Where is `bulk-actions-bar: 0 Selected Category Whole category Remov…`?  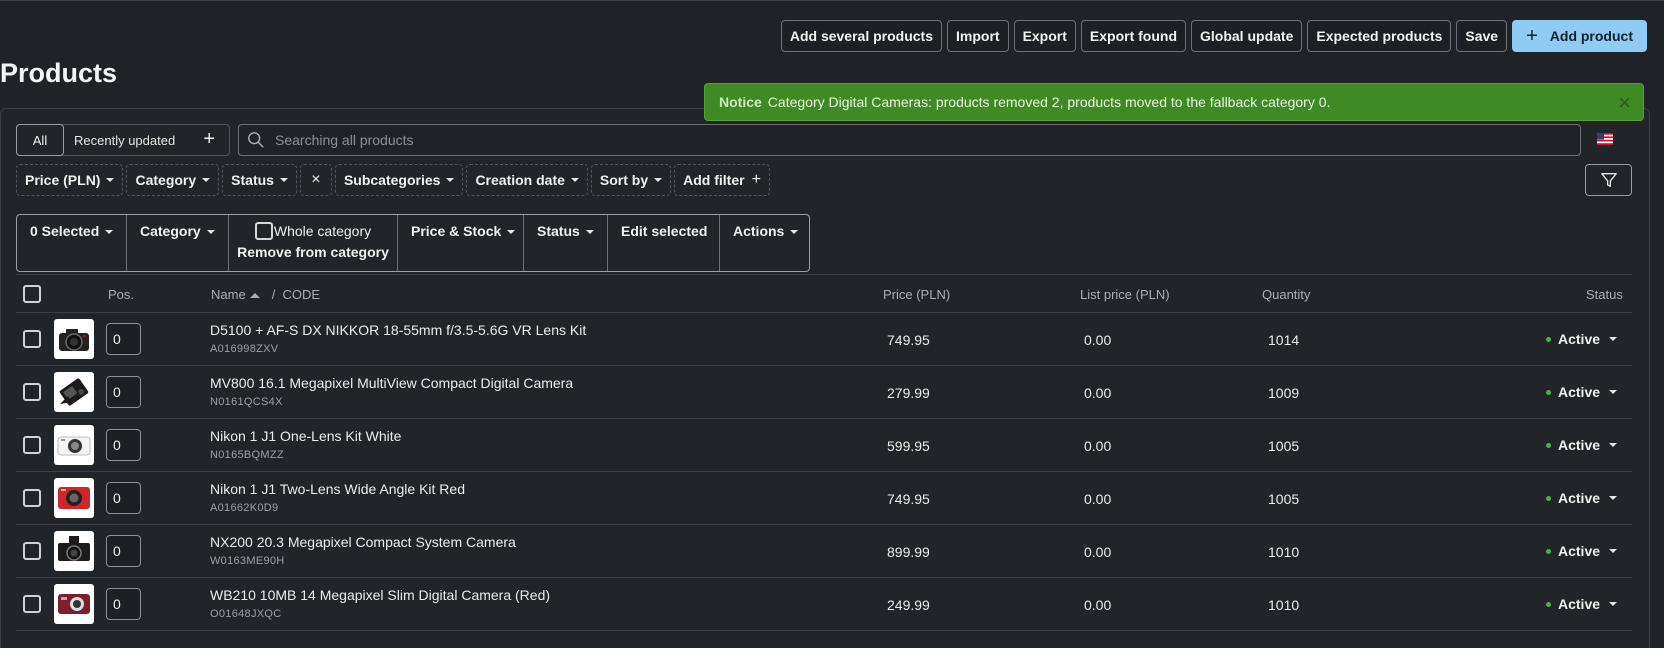
bulk-actions-bar: 0 Selected Category Whole category Remov… is located at coordinates (413, 243).